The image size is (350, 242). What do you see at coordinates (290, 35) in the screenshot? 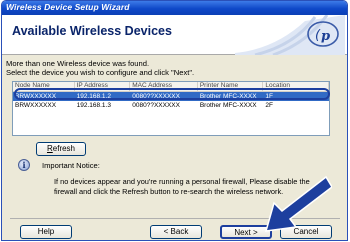
I see `brother-wireless-logo-icon: ( p` at bounding box center [290, 35].